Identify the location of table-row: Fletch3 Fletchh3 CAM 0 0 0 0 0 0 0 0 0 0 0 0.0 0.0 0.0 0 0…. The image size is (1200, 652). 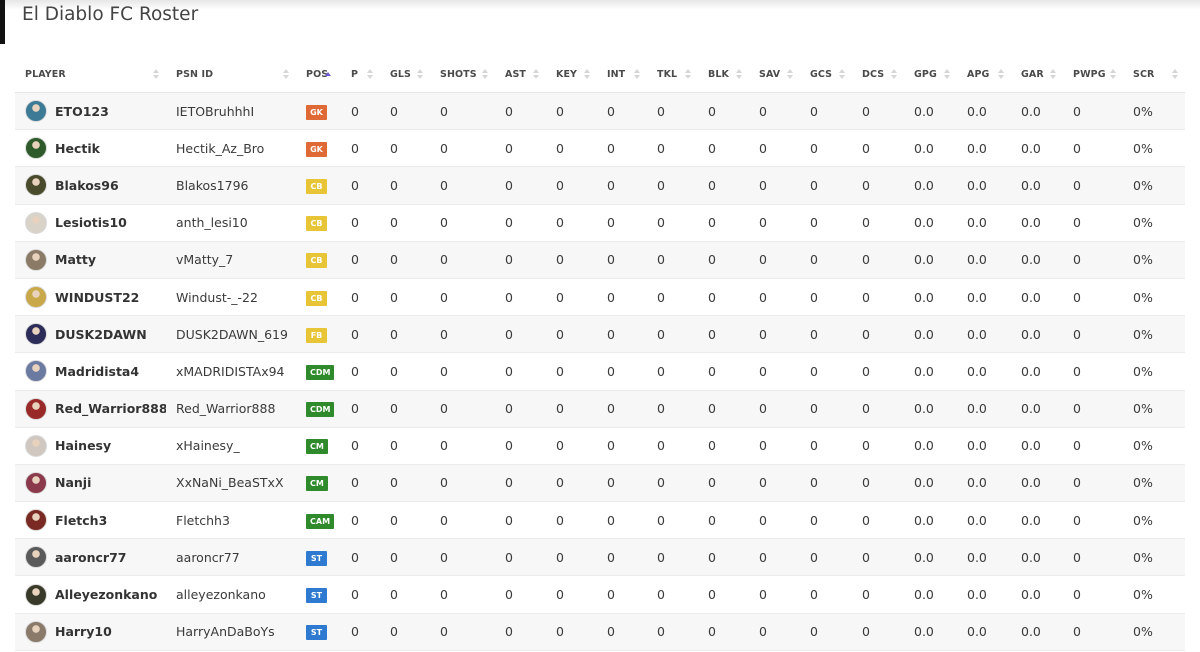
(600, 520).